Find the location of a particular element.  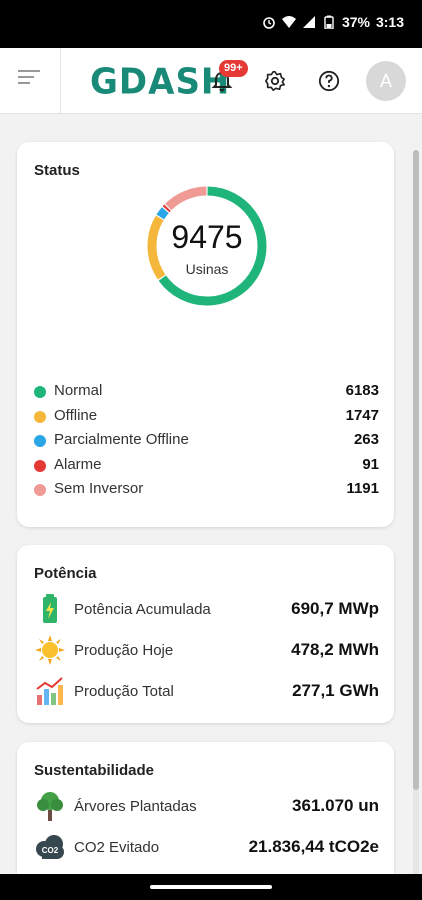

notification-badge: 99+ is located at coordinates (233, 68).